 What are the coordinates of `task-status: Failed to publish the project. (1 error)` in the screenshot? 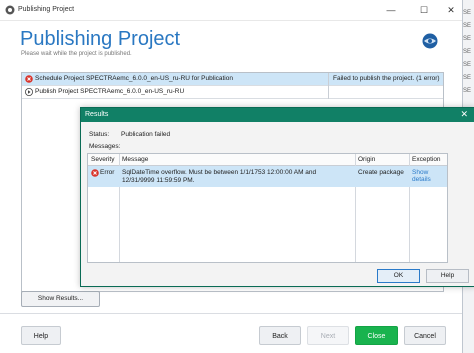 It's located at (386, 78).